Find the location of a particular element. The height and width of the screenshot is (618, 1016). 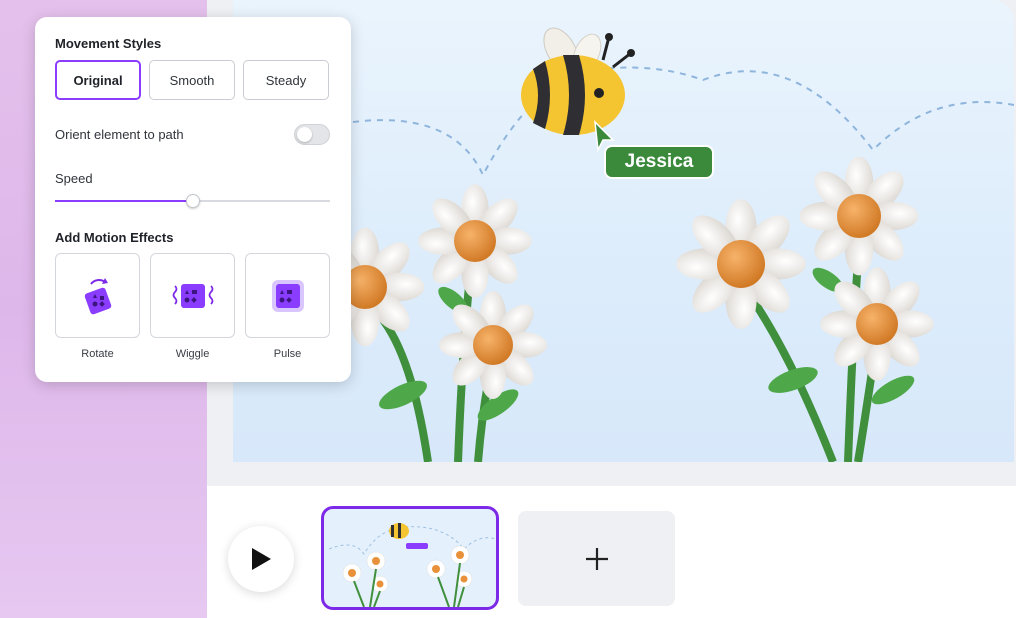

effect-rotate-button is located at coordinates (97, 295).